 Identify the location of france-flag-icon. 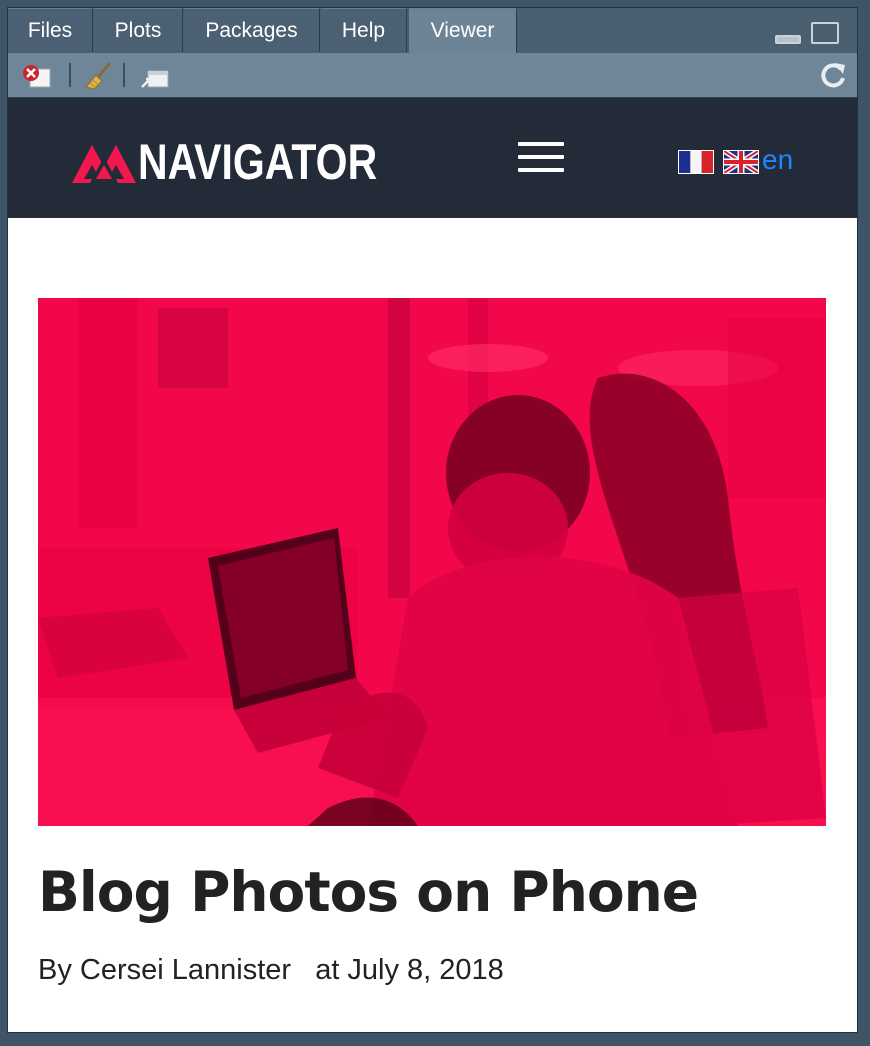
(696, 162).